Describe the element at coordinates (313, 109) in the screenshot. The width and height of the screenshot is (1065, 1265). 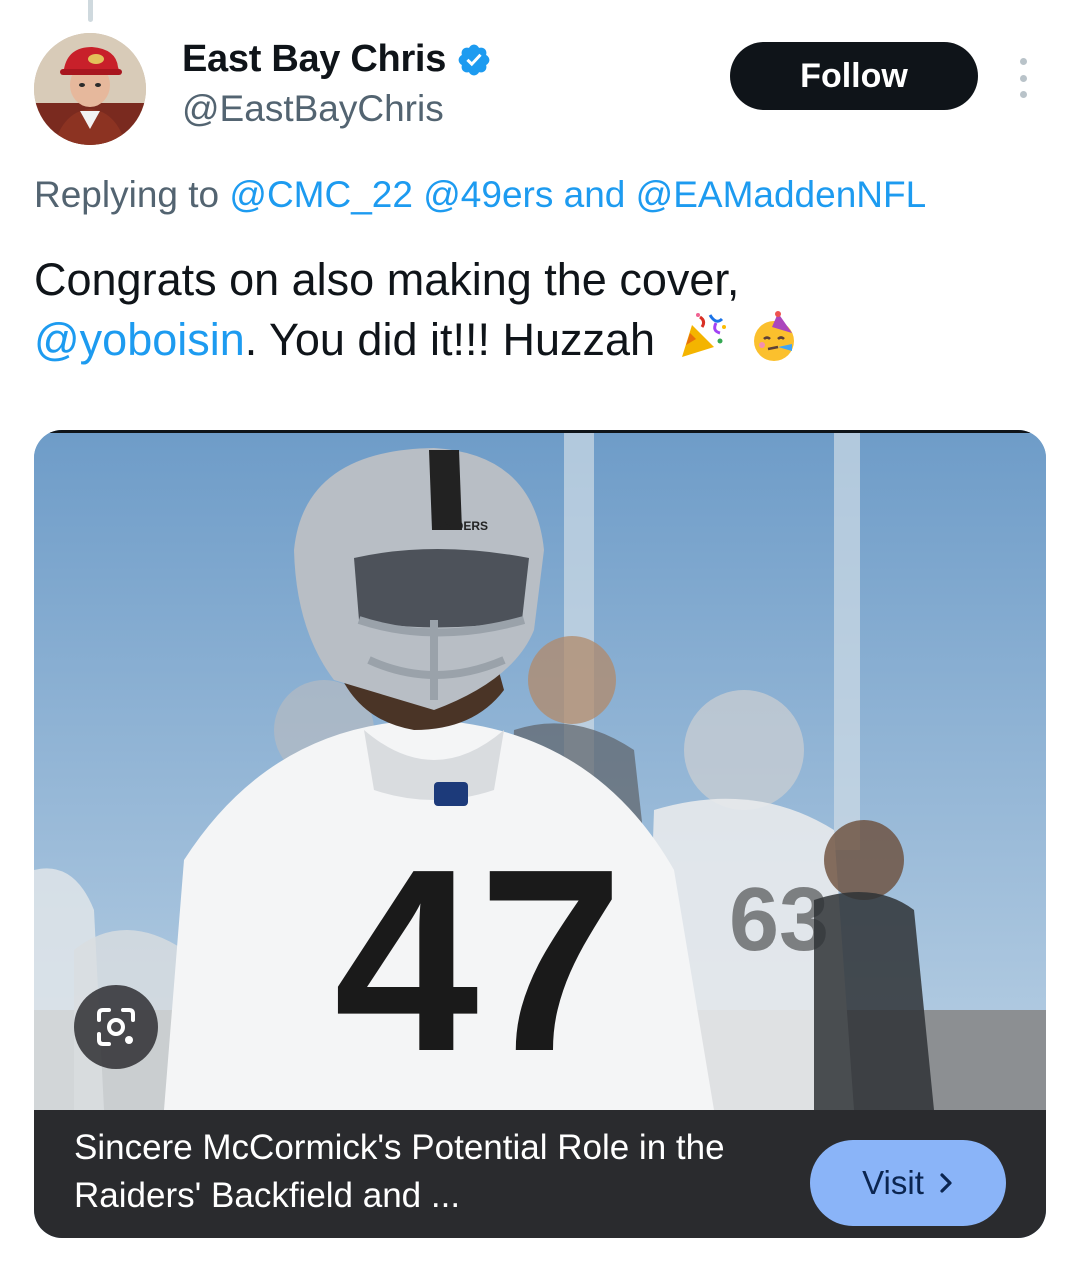
I see `author-handle: @EastBayChris` at that location.